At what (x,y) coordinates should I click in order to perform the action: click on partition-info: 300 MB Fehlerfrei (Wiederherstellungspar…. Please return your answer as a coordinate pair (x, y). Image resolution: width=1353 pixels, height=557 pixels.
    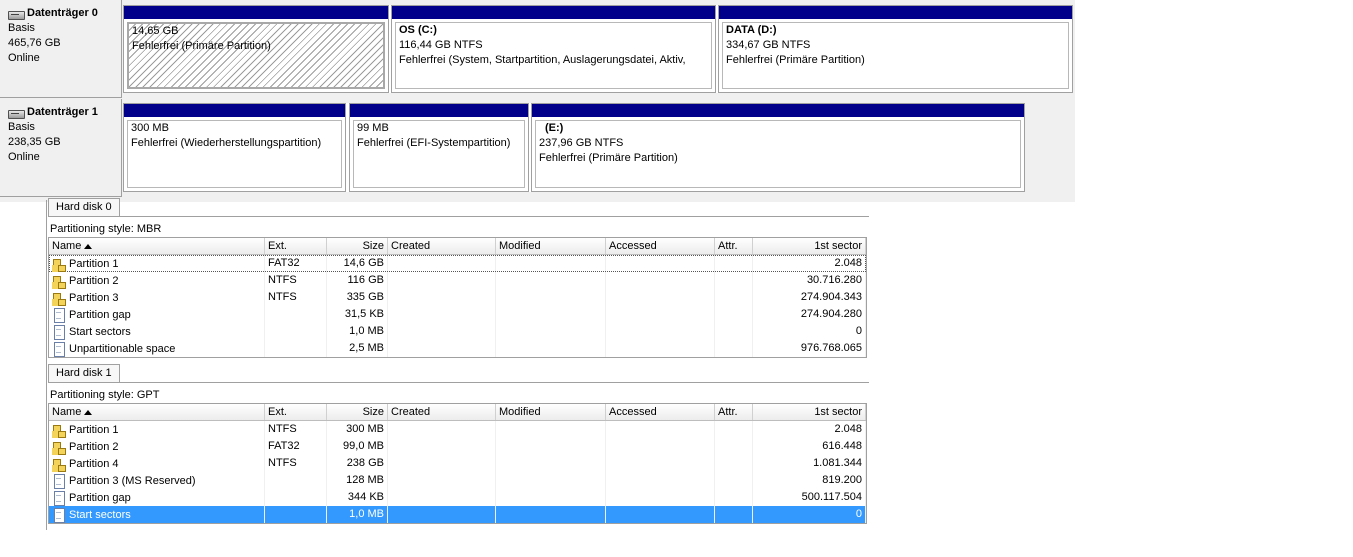
    Looking at the image, I should click on (234, 154).